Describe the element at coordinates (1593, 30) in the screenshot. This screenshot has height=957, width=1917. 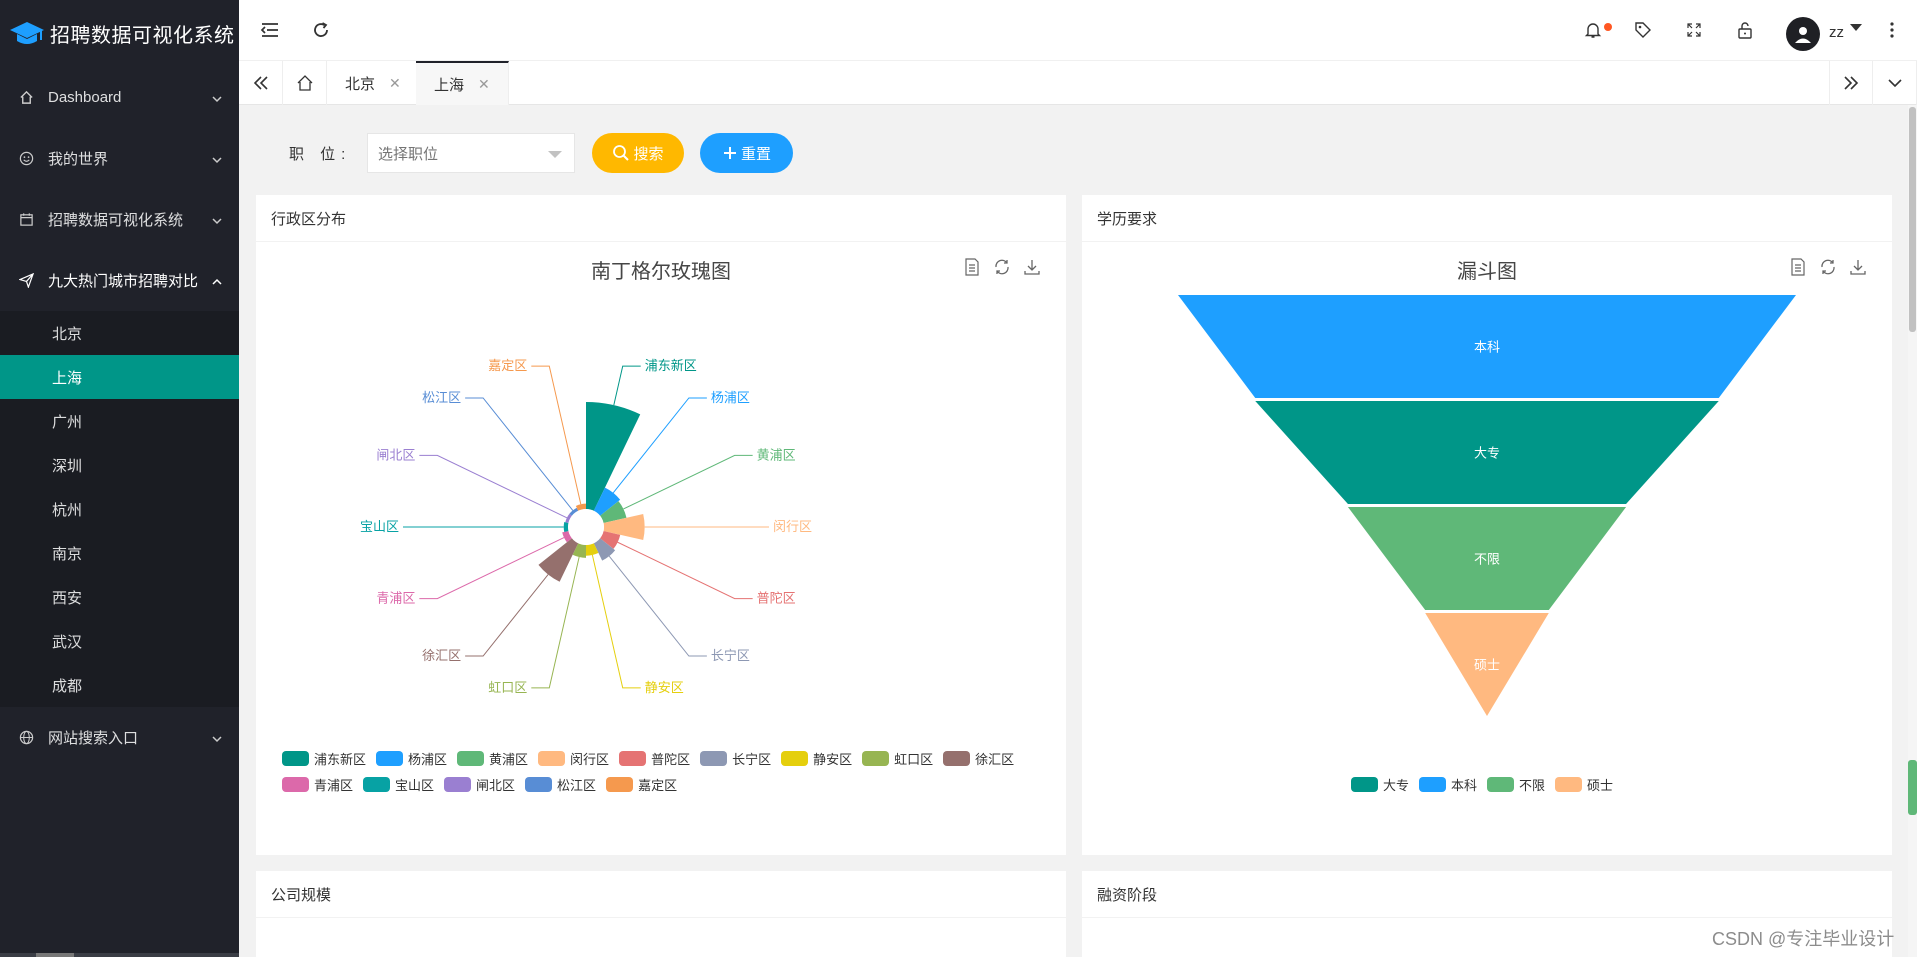
I see `bell-icon` at that location.